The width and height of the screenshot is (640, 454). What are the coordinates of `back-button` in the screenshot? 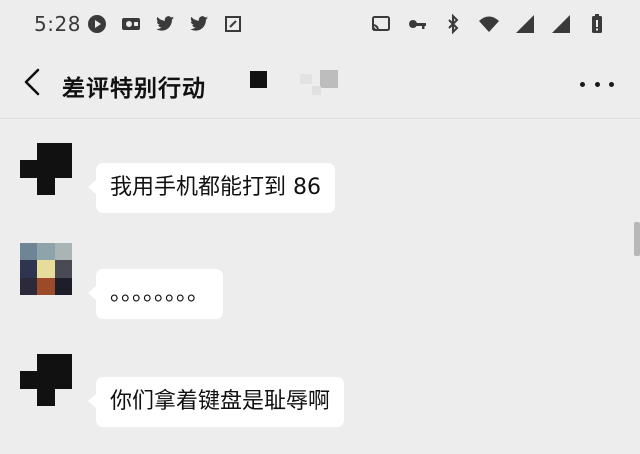 It's located at (32, 82).